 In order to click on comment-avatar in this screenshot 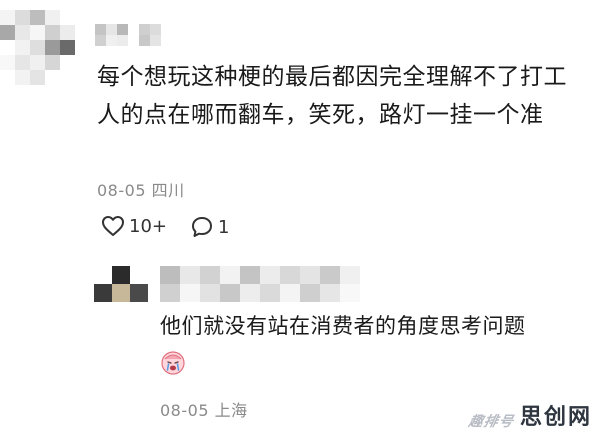, I will do `click(37, 47)`.